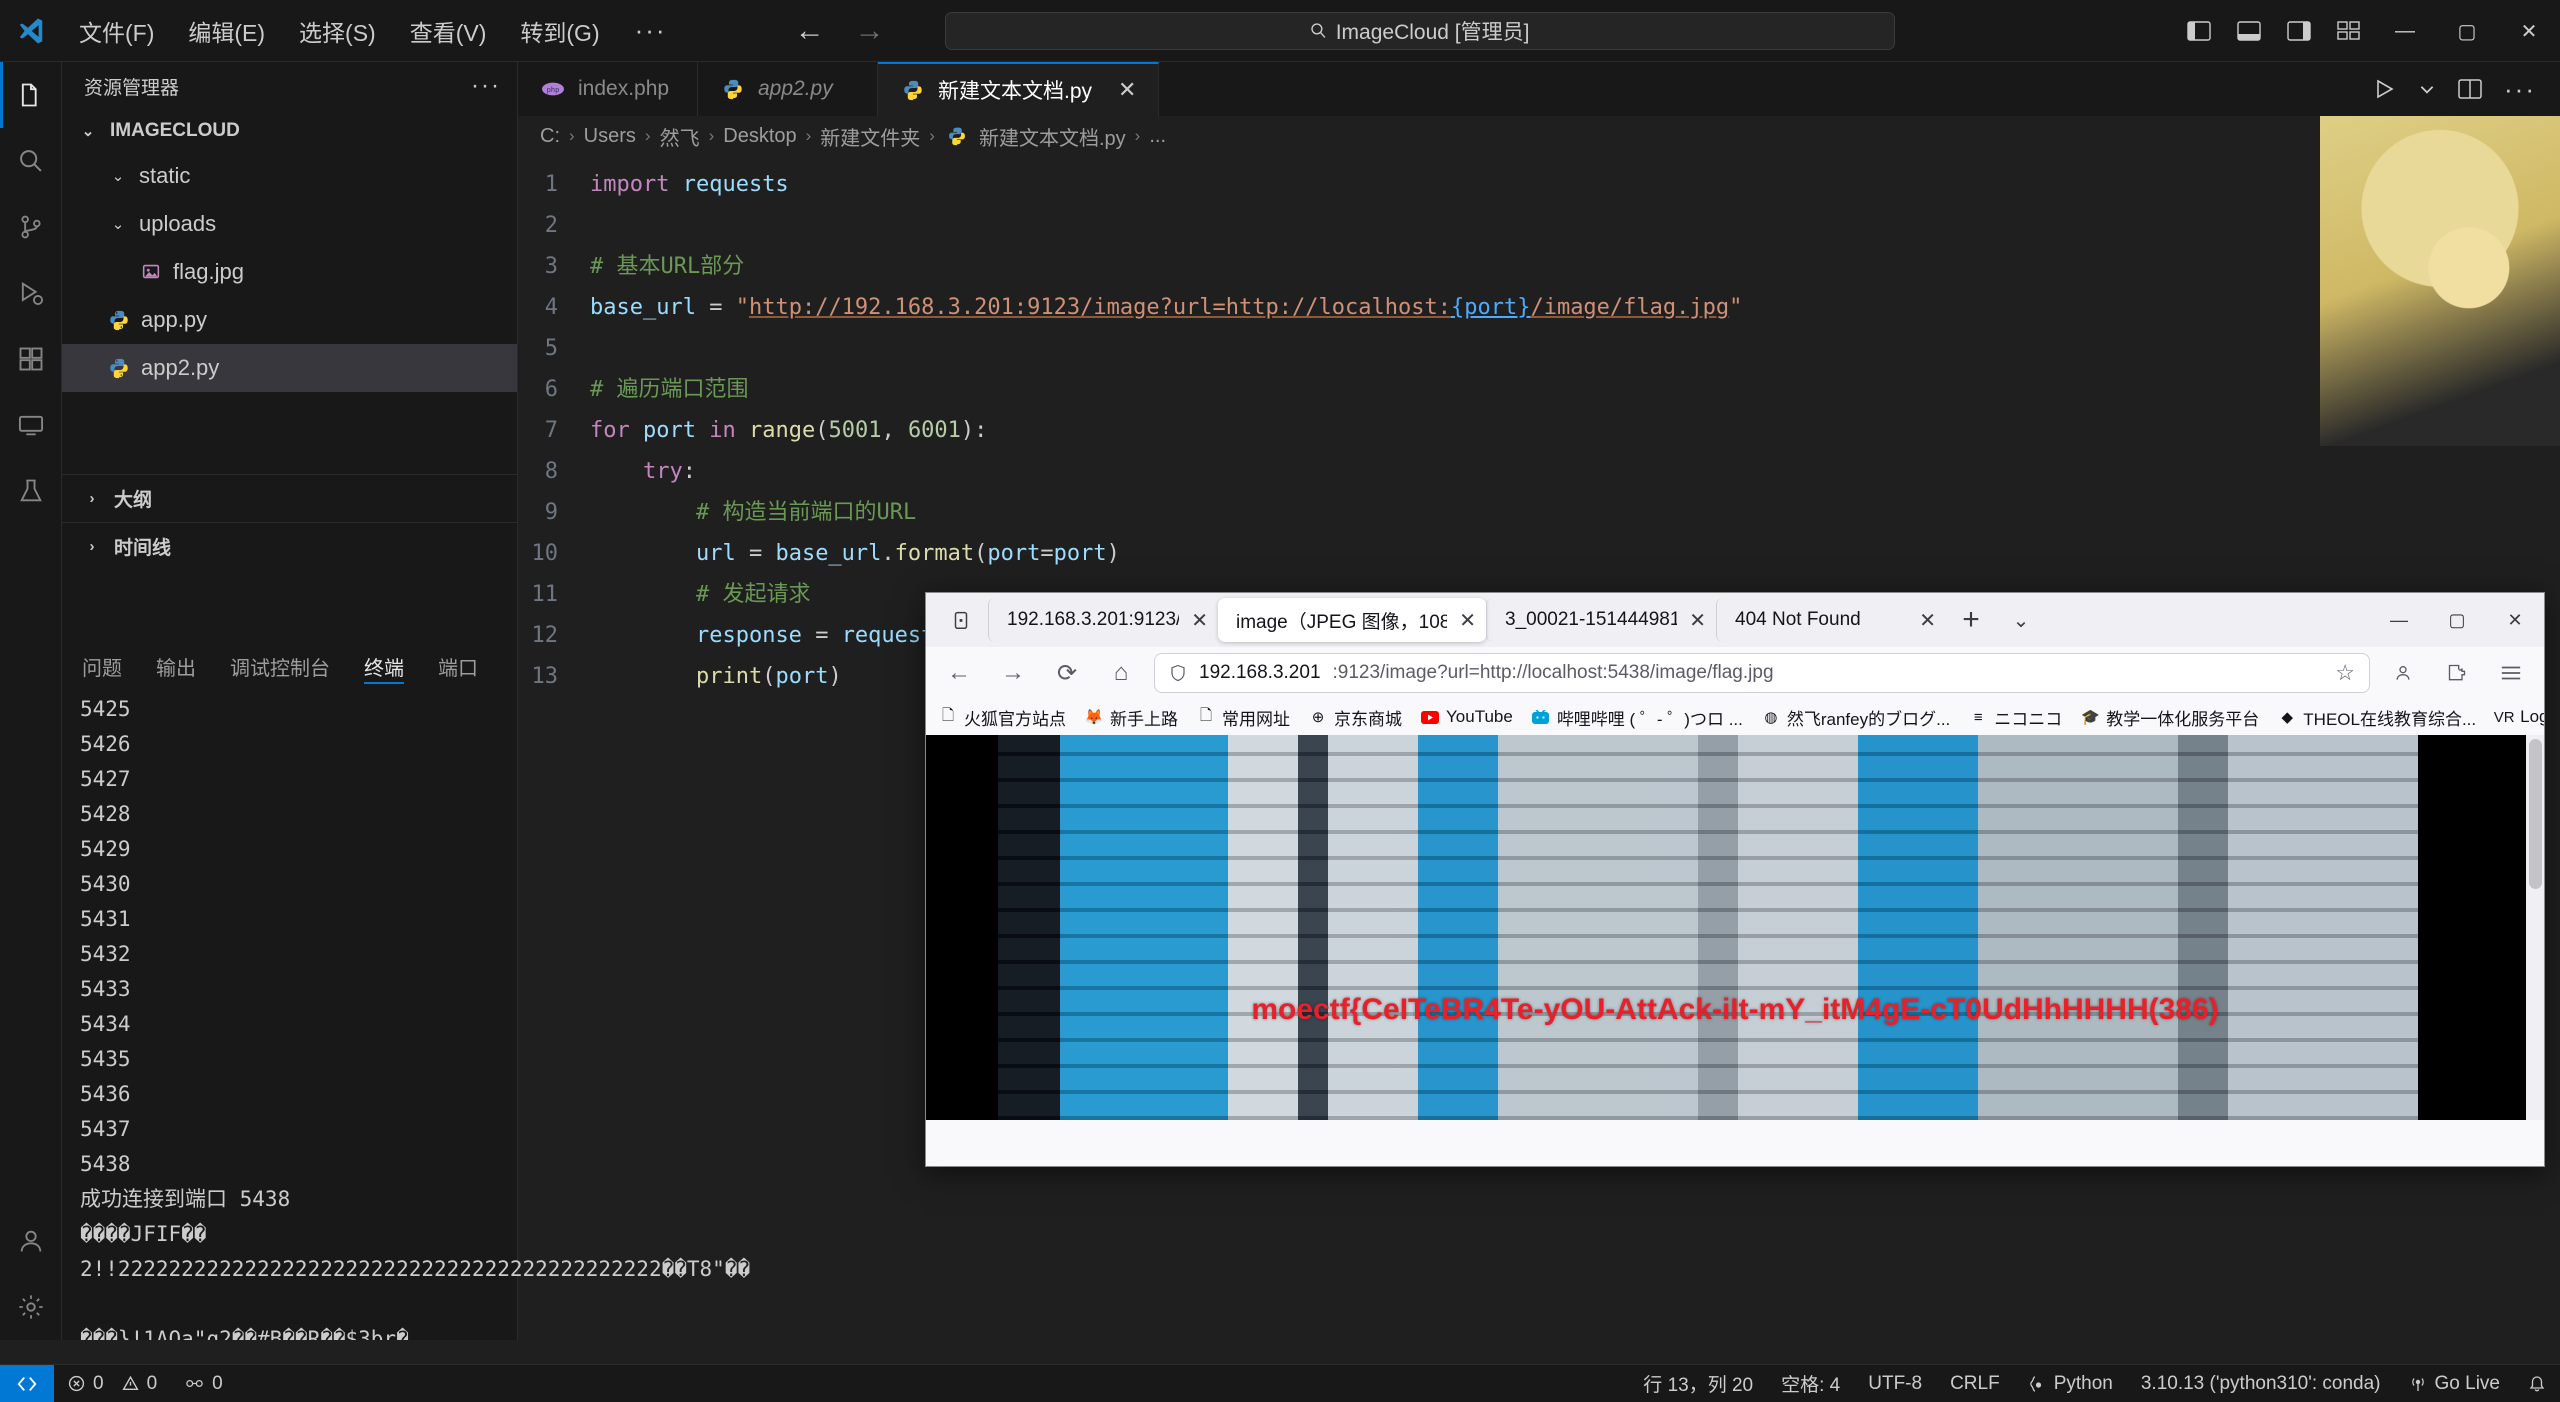 The image size is (2560, 1402). What do you see at coordinates (1466, 717) in the screenshot?
I see `bookmark-youtube: YouTube` at bounding box center [1466, 717].